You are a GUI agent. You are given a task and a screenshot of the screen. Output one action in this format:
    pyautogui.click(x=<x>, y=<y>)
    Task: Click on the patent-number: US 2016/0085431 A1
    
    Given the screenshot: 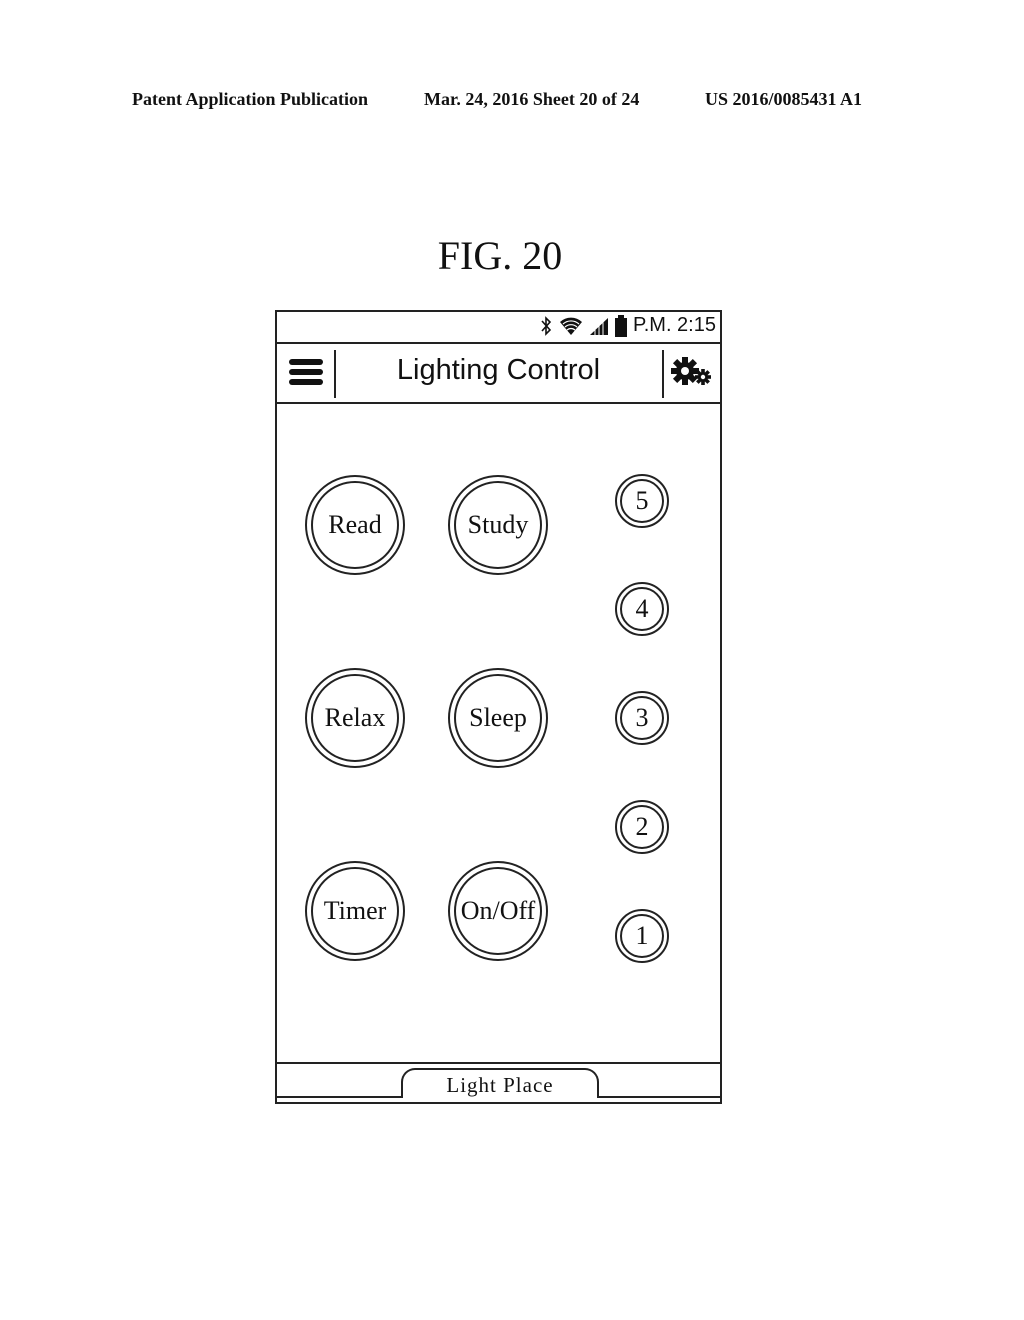 What is the action you would take?
    pyautogui.click(x=784, y=99)
    